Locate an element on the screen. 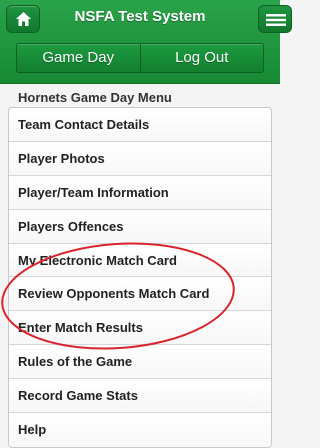  menu-icon is located at coordinates (276, 20).